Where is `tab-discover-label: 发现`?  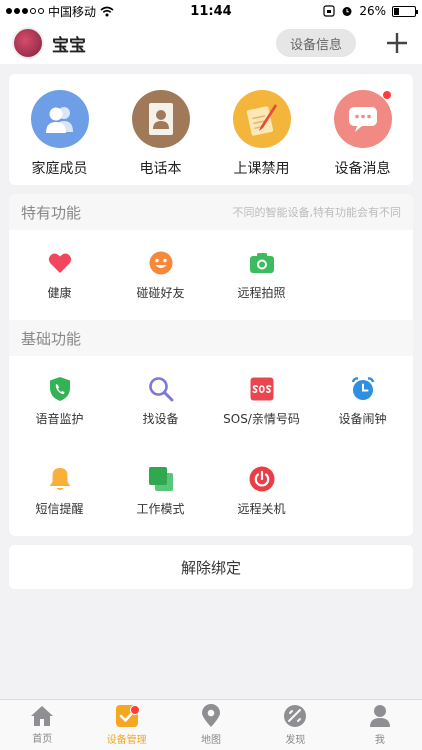
tab-discover-label: 发现 is located at coordinates (295, 740).